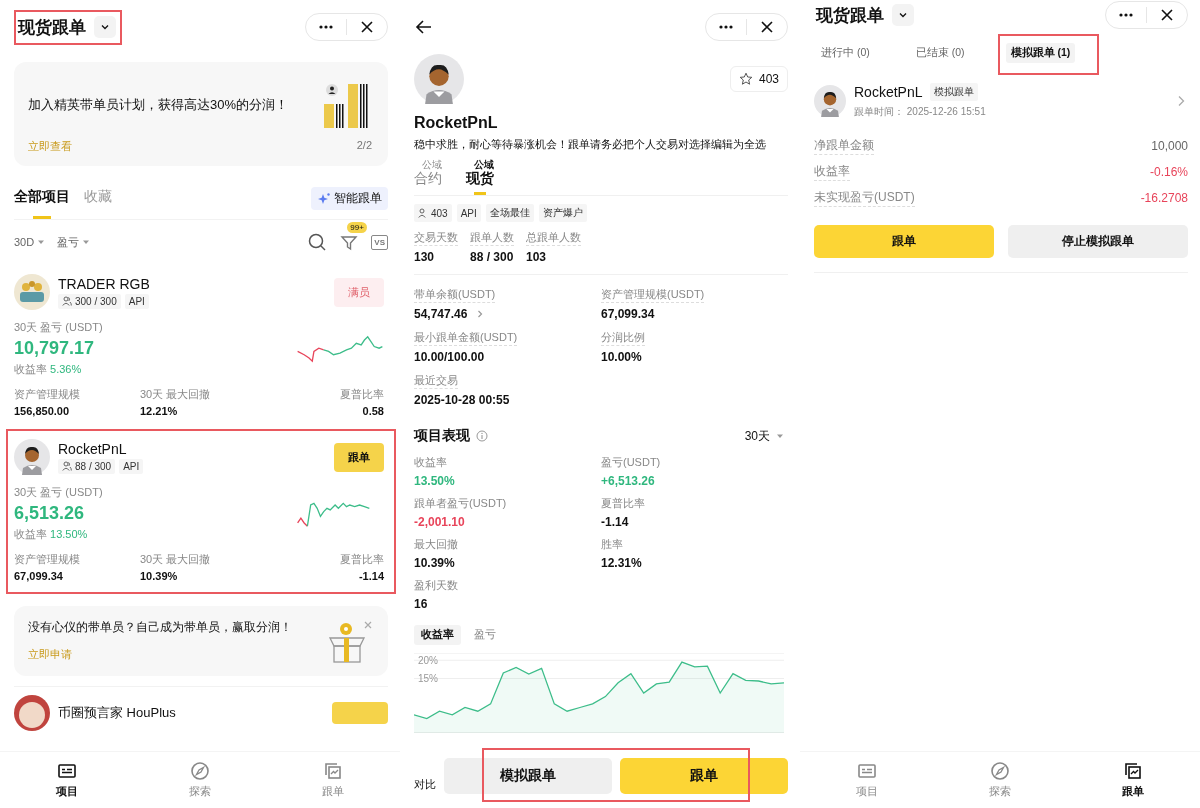 This screenshot has height=808, width=1200. I want to click on chart-tab: 盈亏, so click(485, 635).